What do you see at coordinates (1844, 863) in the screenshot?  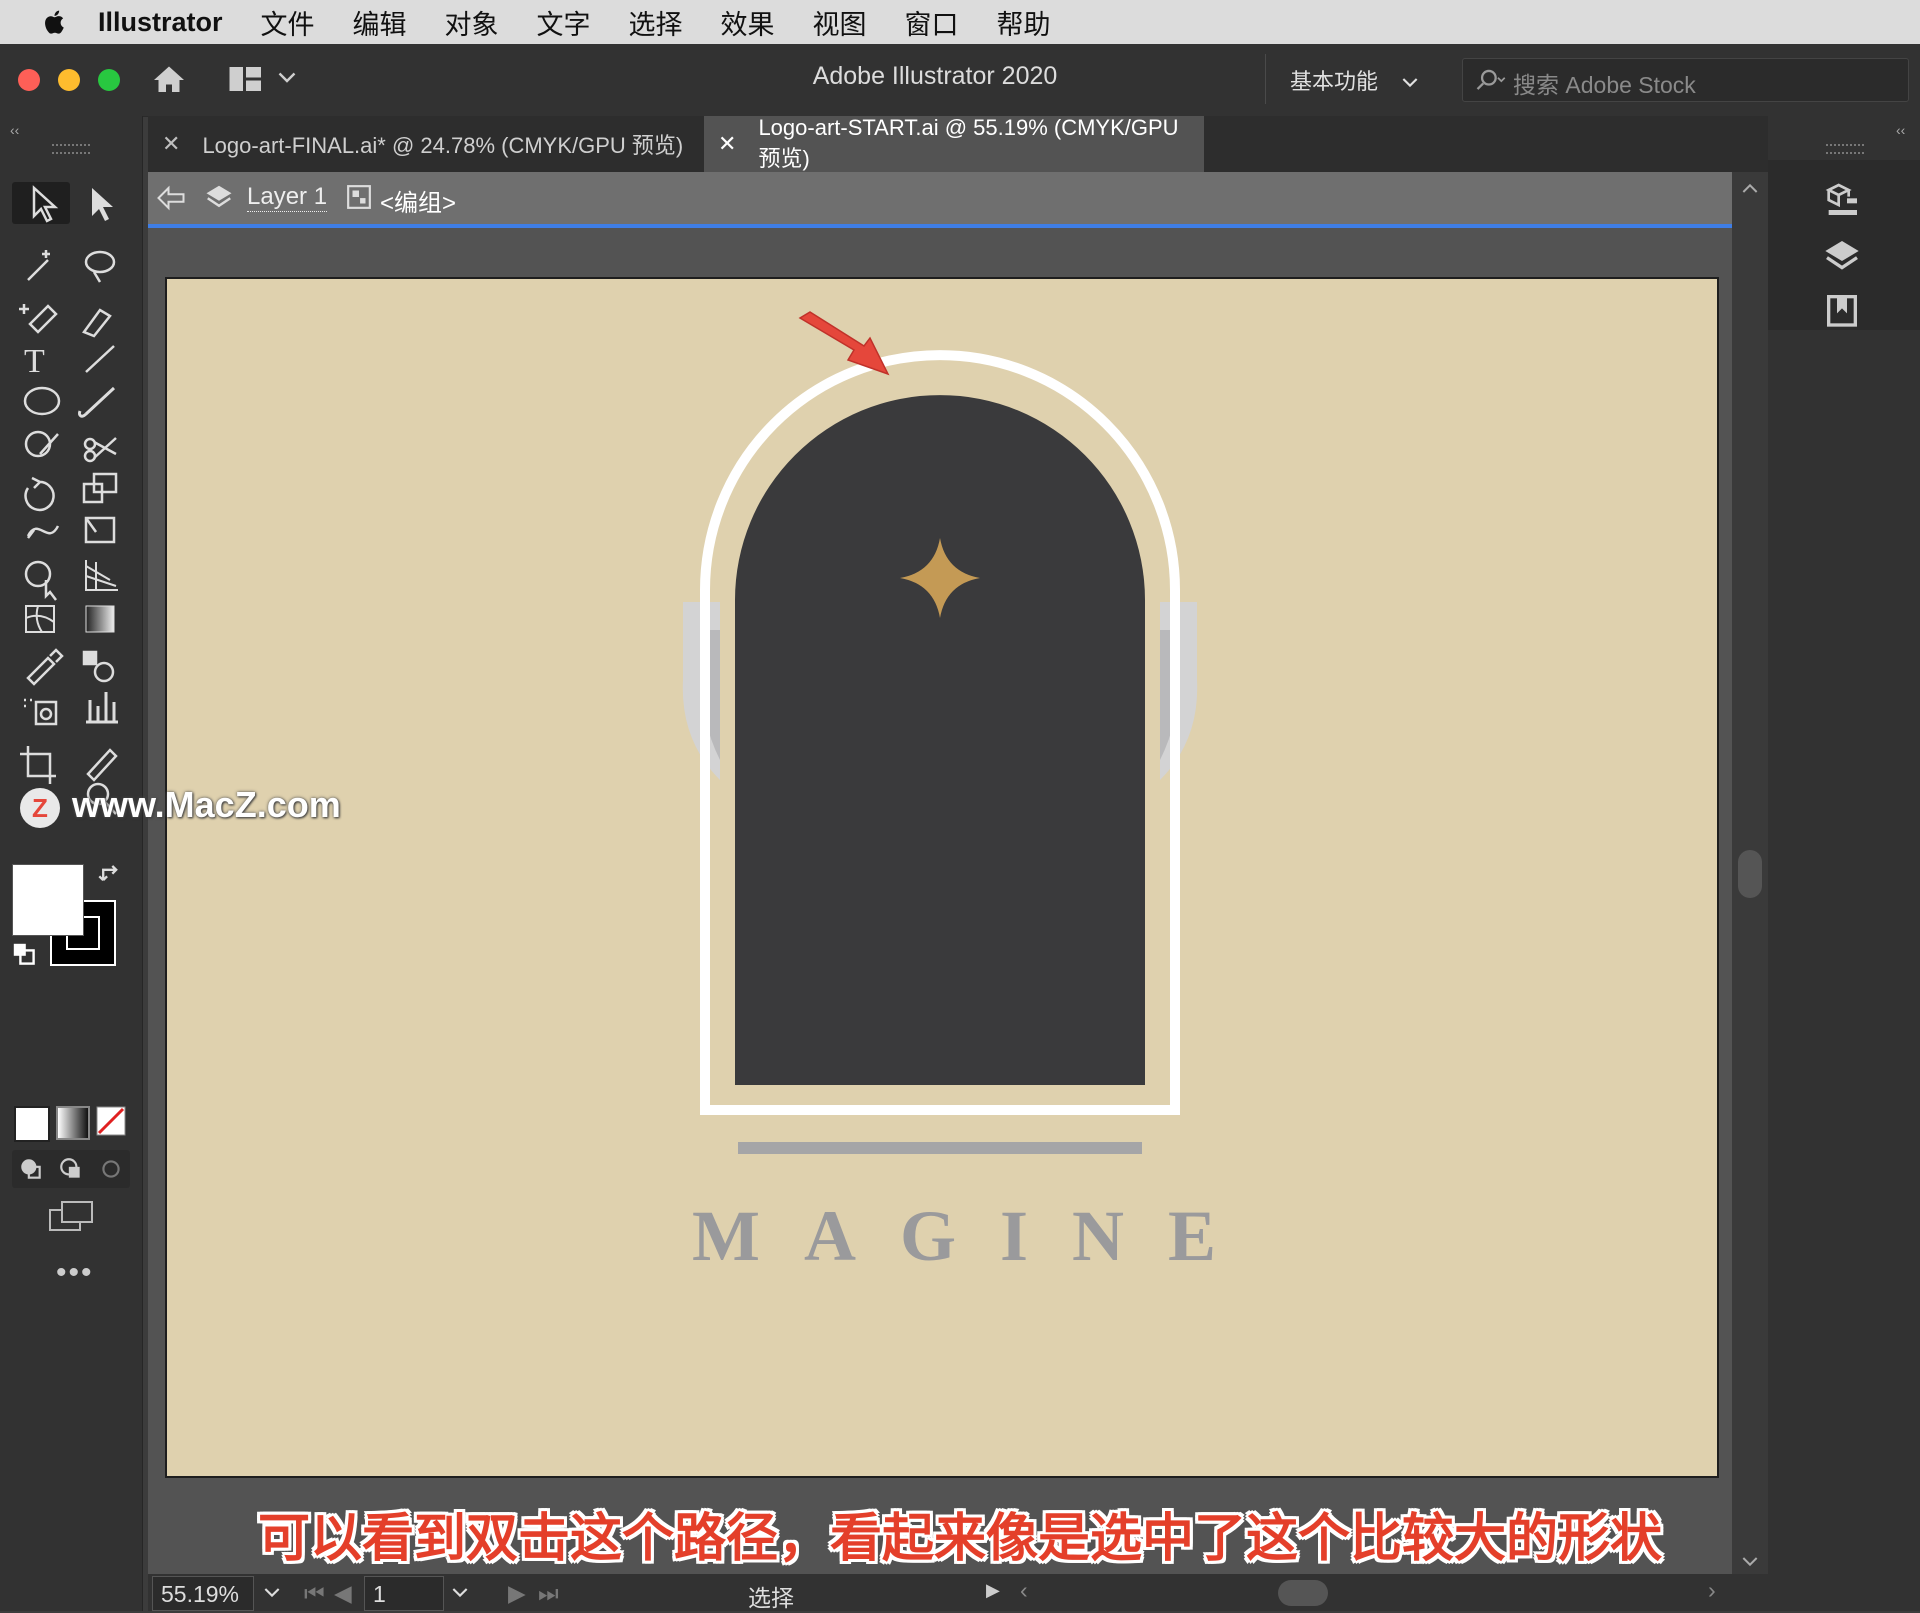 I see `right-panel-dock: ‹‹` at bounding box center [1844, 863].